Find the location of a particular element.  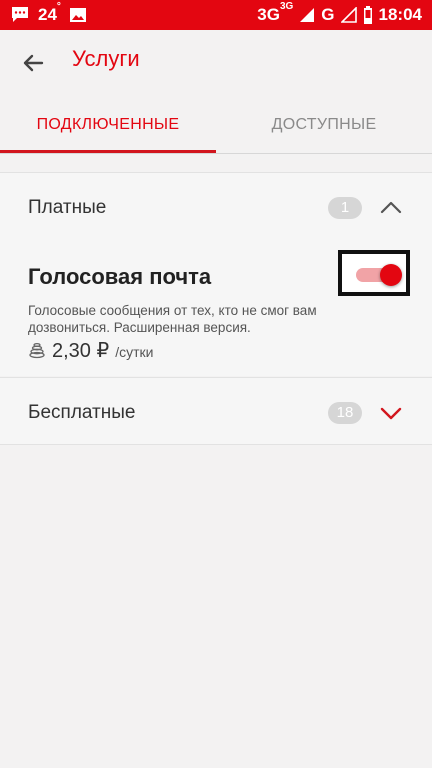

network-3g: 3G3G is located at coordinates (275, 12).